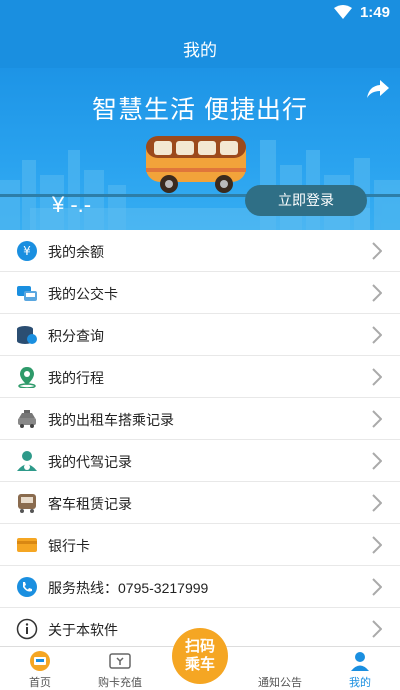 The width and height of the screenshot is (400, 690). What do you see at coordinates (27, 587) in the screenshot?
I see `phone-icon` at bounding box center [27, 587].